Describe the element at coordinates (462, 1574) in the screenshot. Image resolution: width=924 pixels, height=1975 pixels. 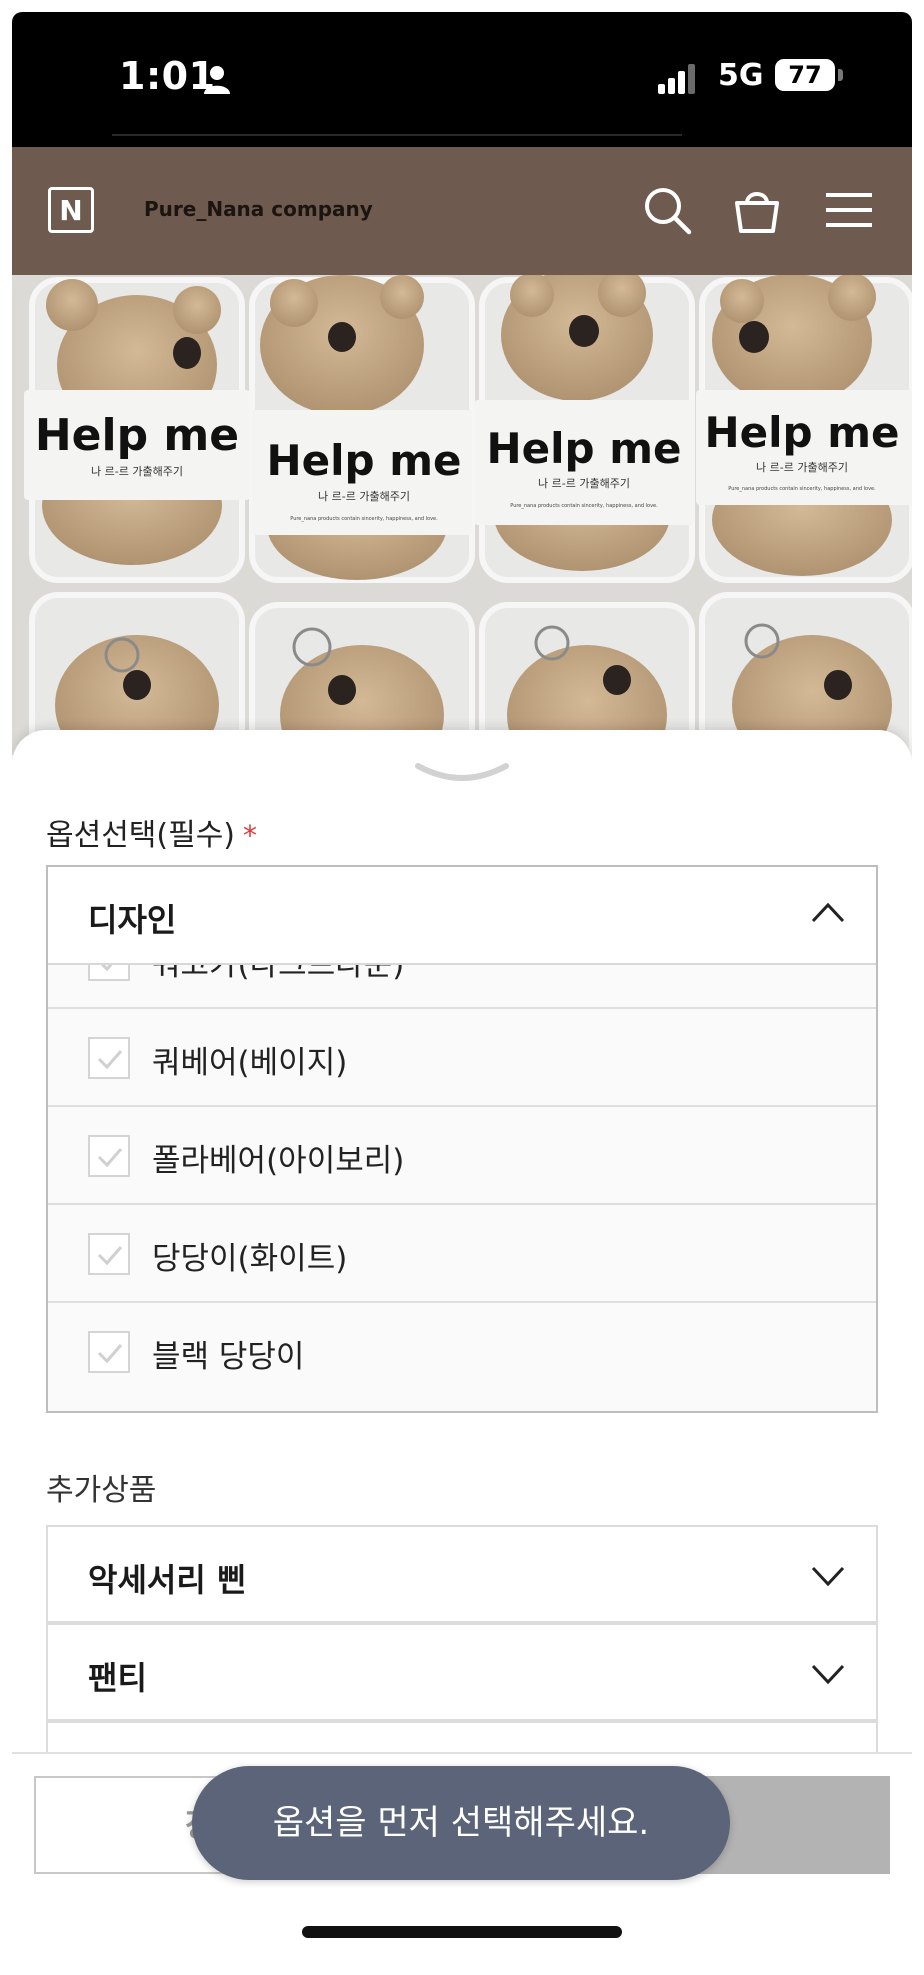
I see `accessory-pin-dropdown: 악세서리 삔` at that location.